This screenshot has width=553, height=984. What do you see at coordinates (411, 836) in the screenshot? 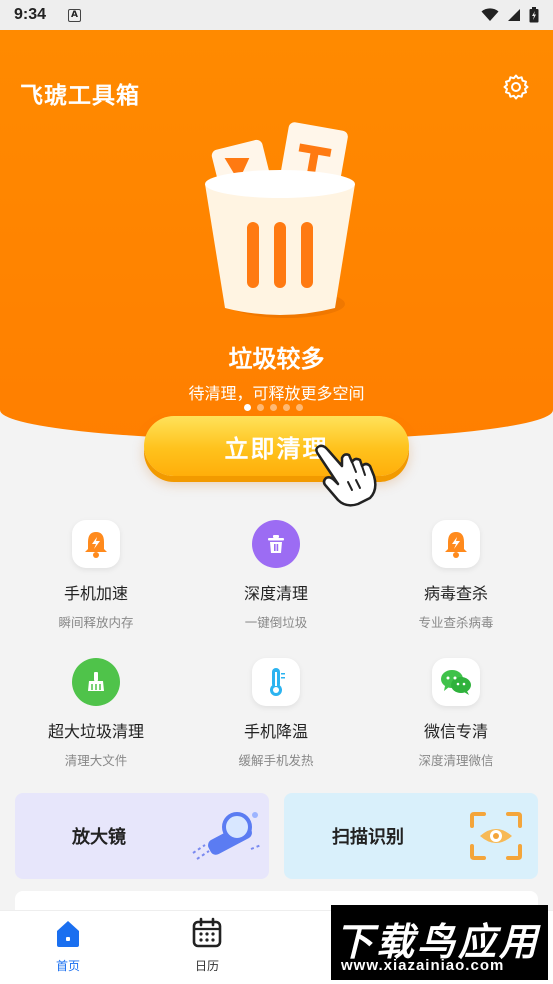
I see `scan-recognize-card: 扫描识别` at bounding box center [411, 836].